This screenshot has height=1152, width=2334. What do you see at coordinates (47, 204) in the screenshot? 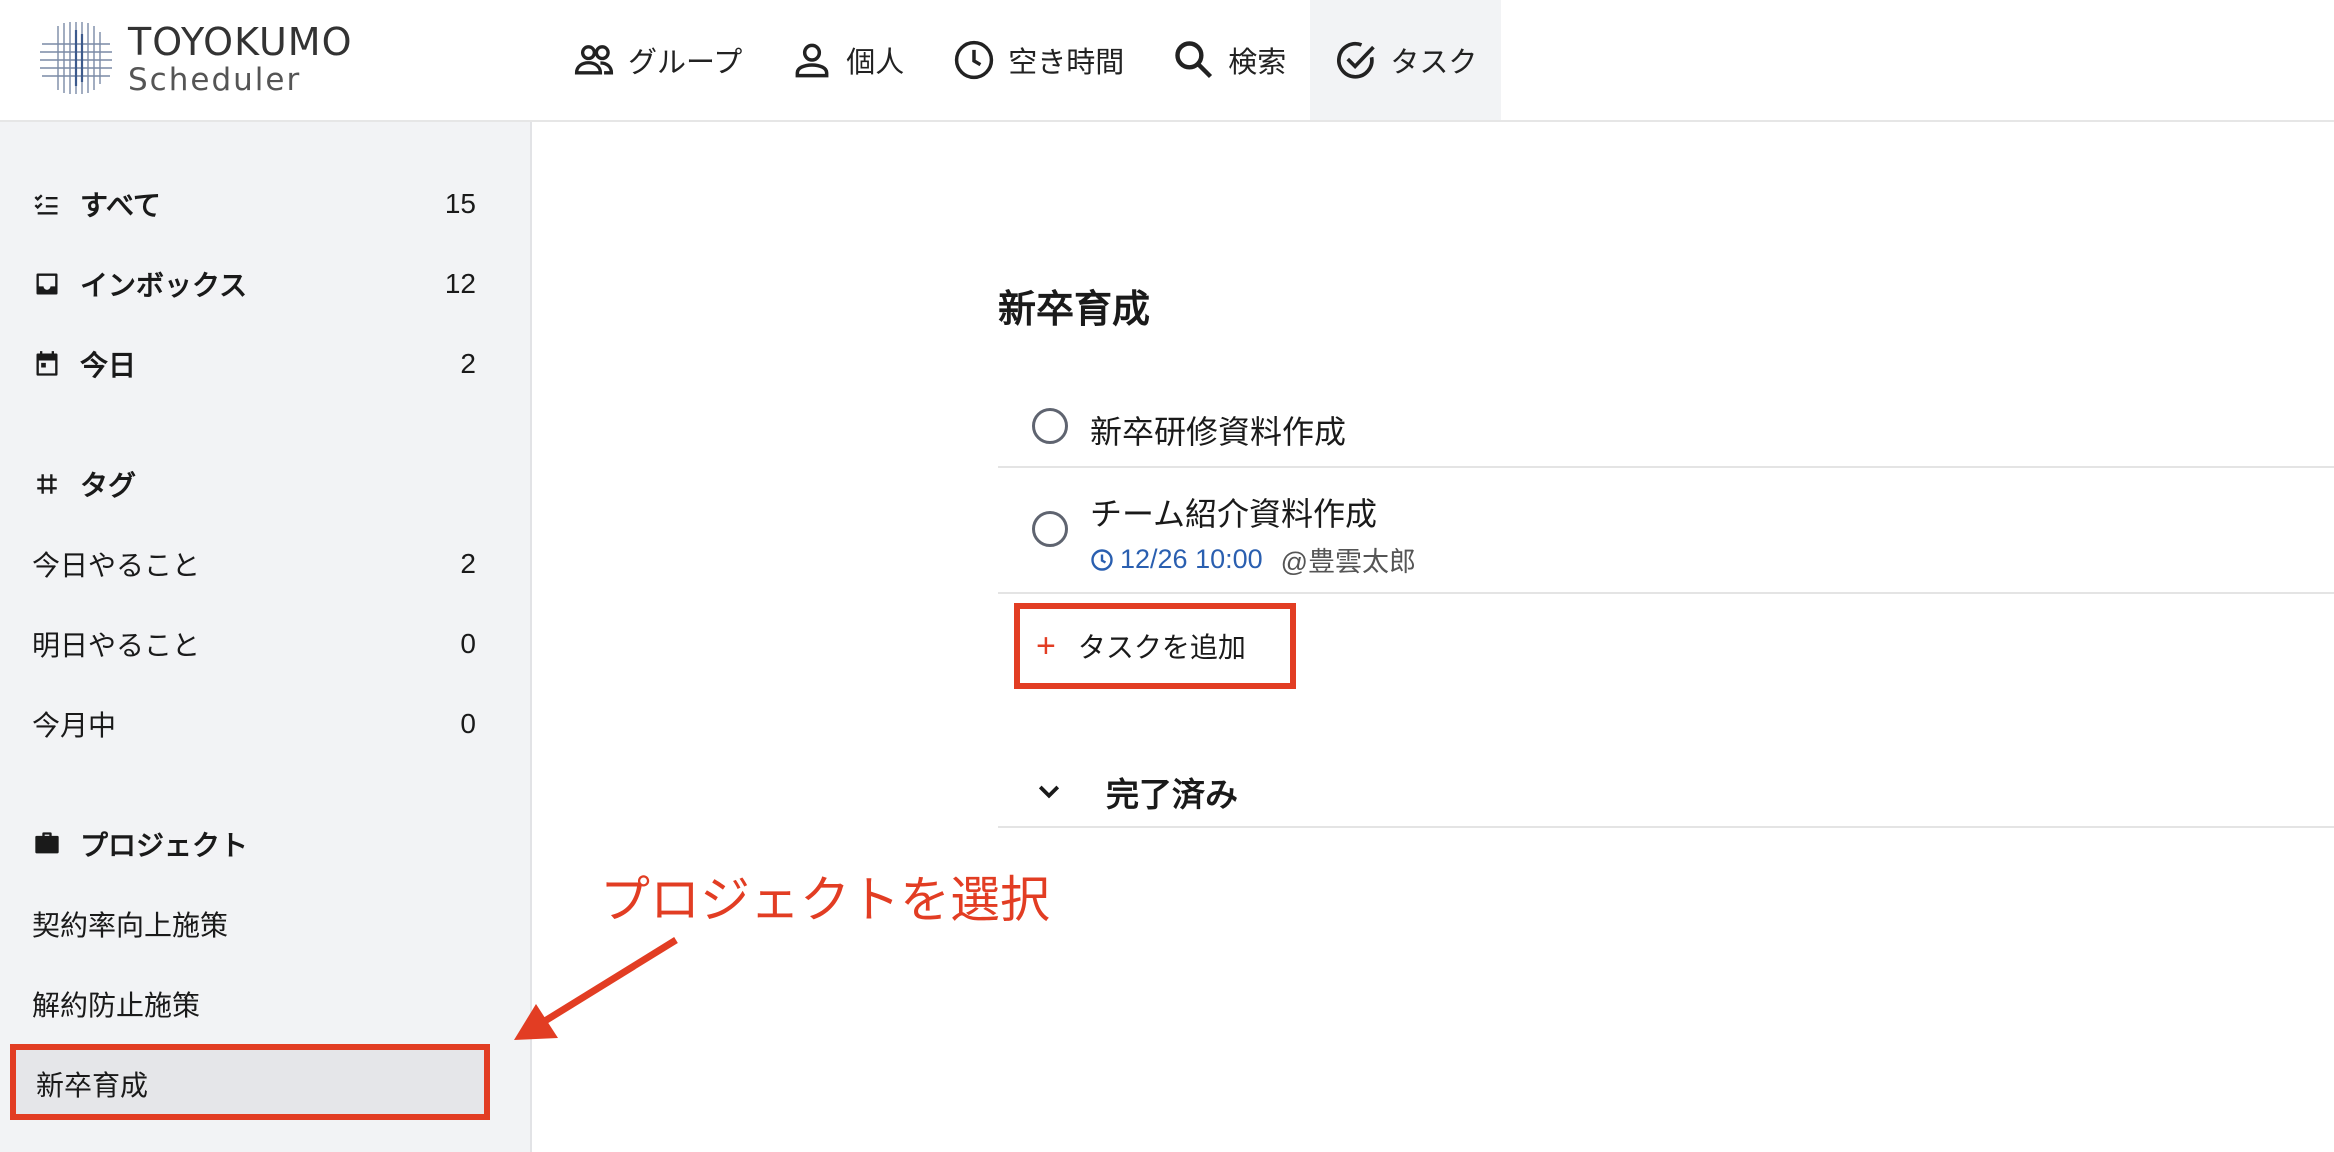
I see `checklist-icon` at bounding box center [47, 204].